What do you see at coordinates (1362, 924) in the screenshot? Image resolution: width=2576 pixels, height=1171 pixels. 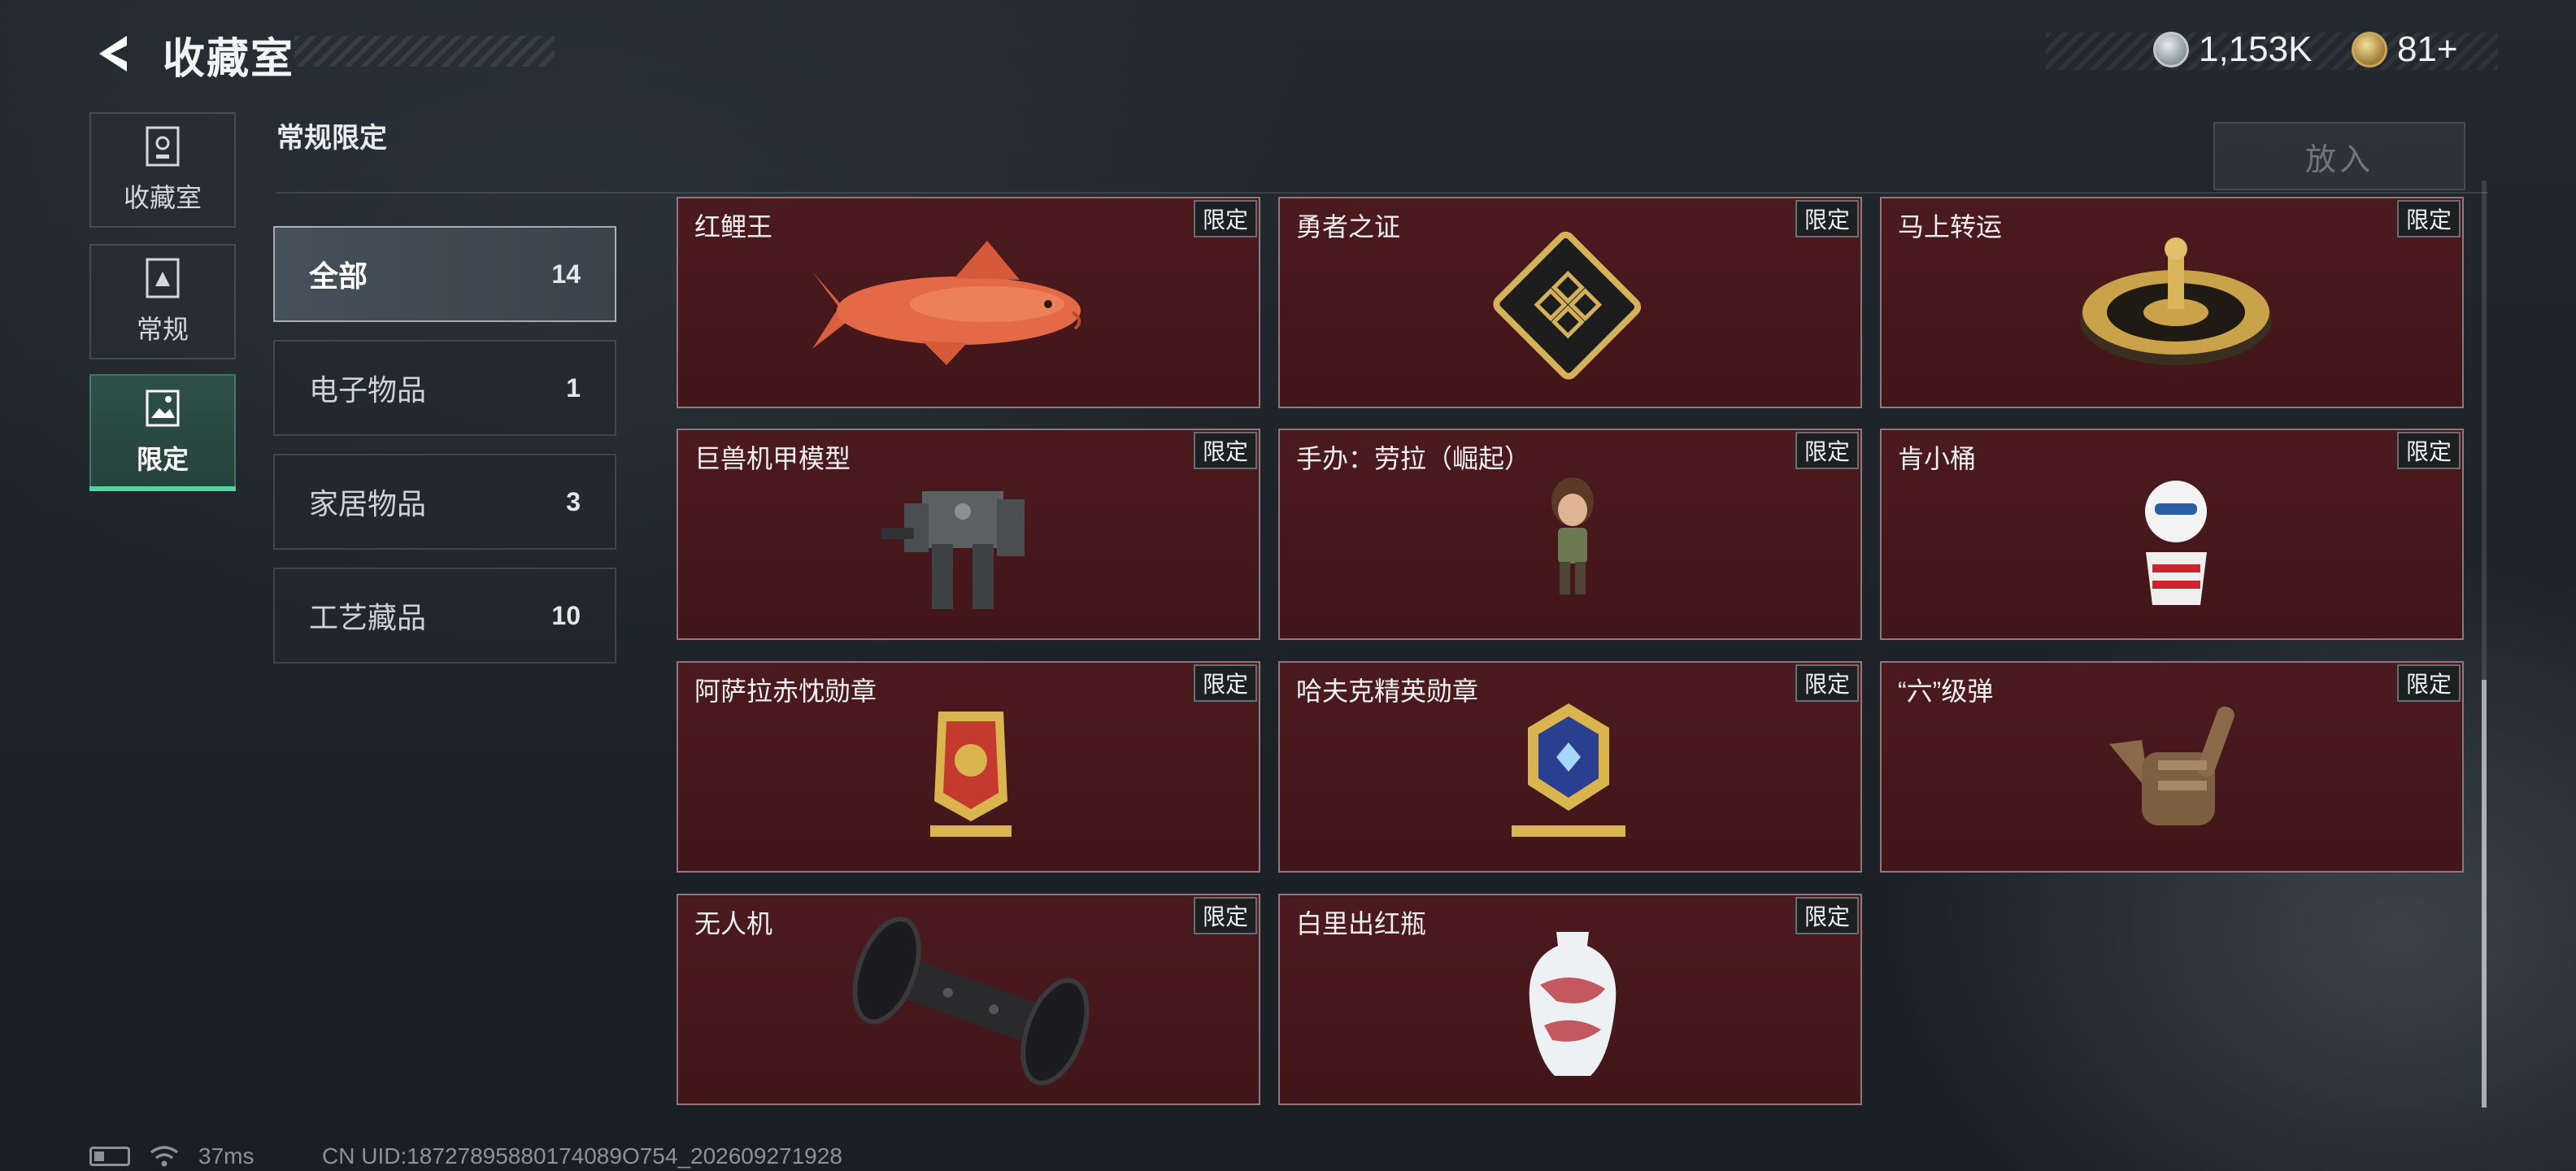 I see `item-name: 白里出红瓶` at bounding box center [1362, 924].